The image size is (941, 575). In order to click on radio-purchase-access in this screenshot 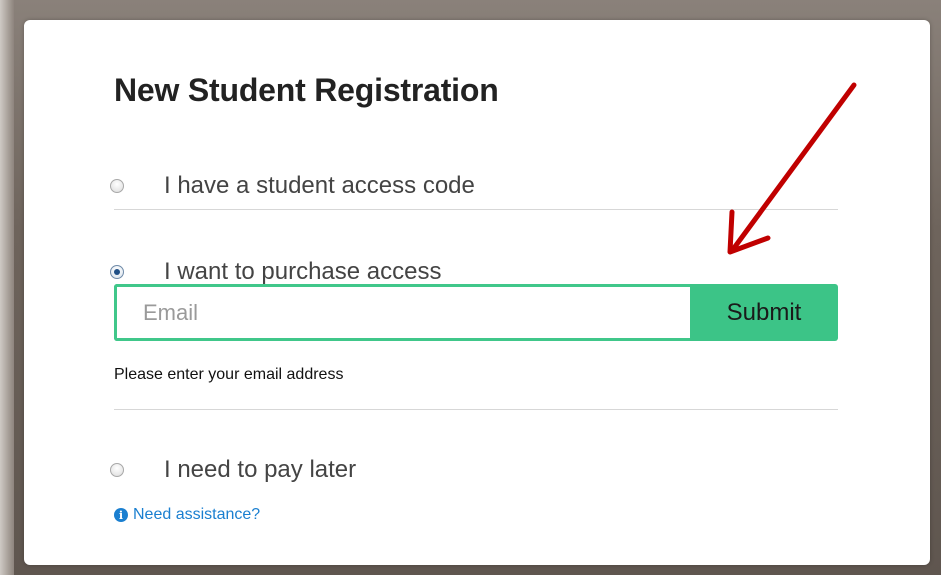, I will do `click(117, 272)`.